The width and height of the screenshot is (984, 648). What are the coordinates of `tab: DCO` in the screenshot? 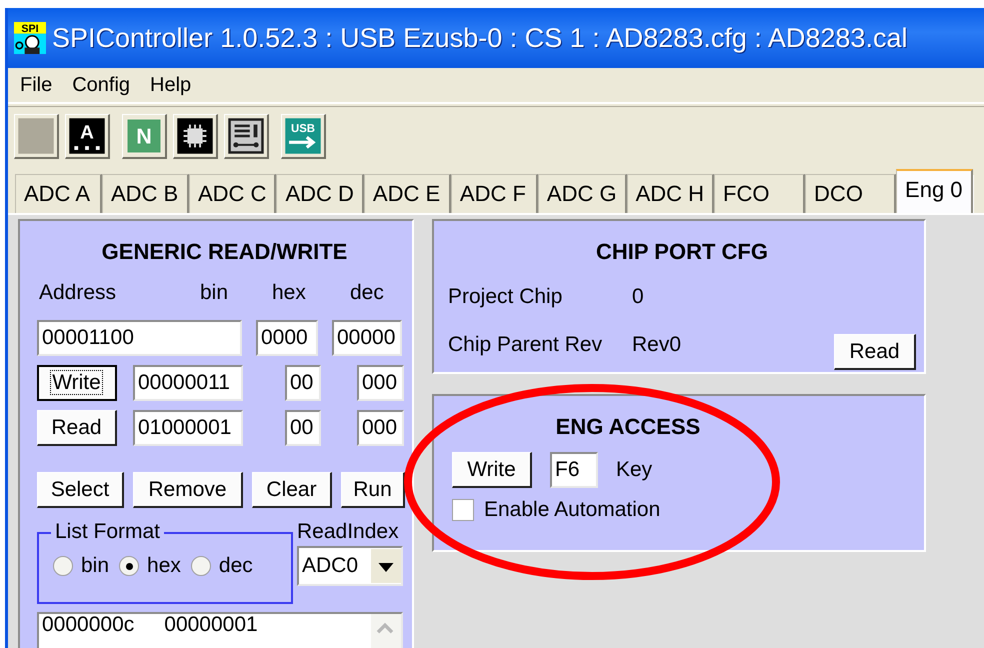 It's located at (850, 193).